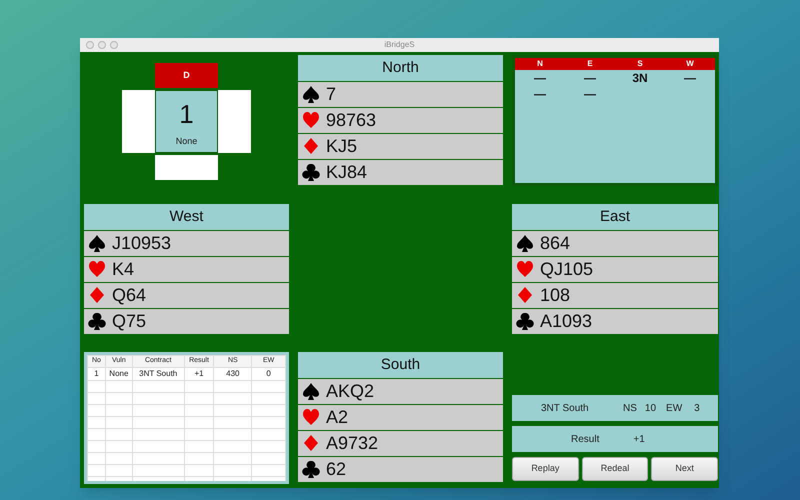 This screenshot has width=800, height=500. Describe the element at coordinates (639, 439) in the screenshot. I see `value-text: +1` at that location.